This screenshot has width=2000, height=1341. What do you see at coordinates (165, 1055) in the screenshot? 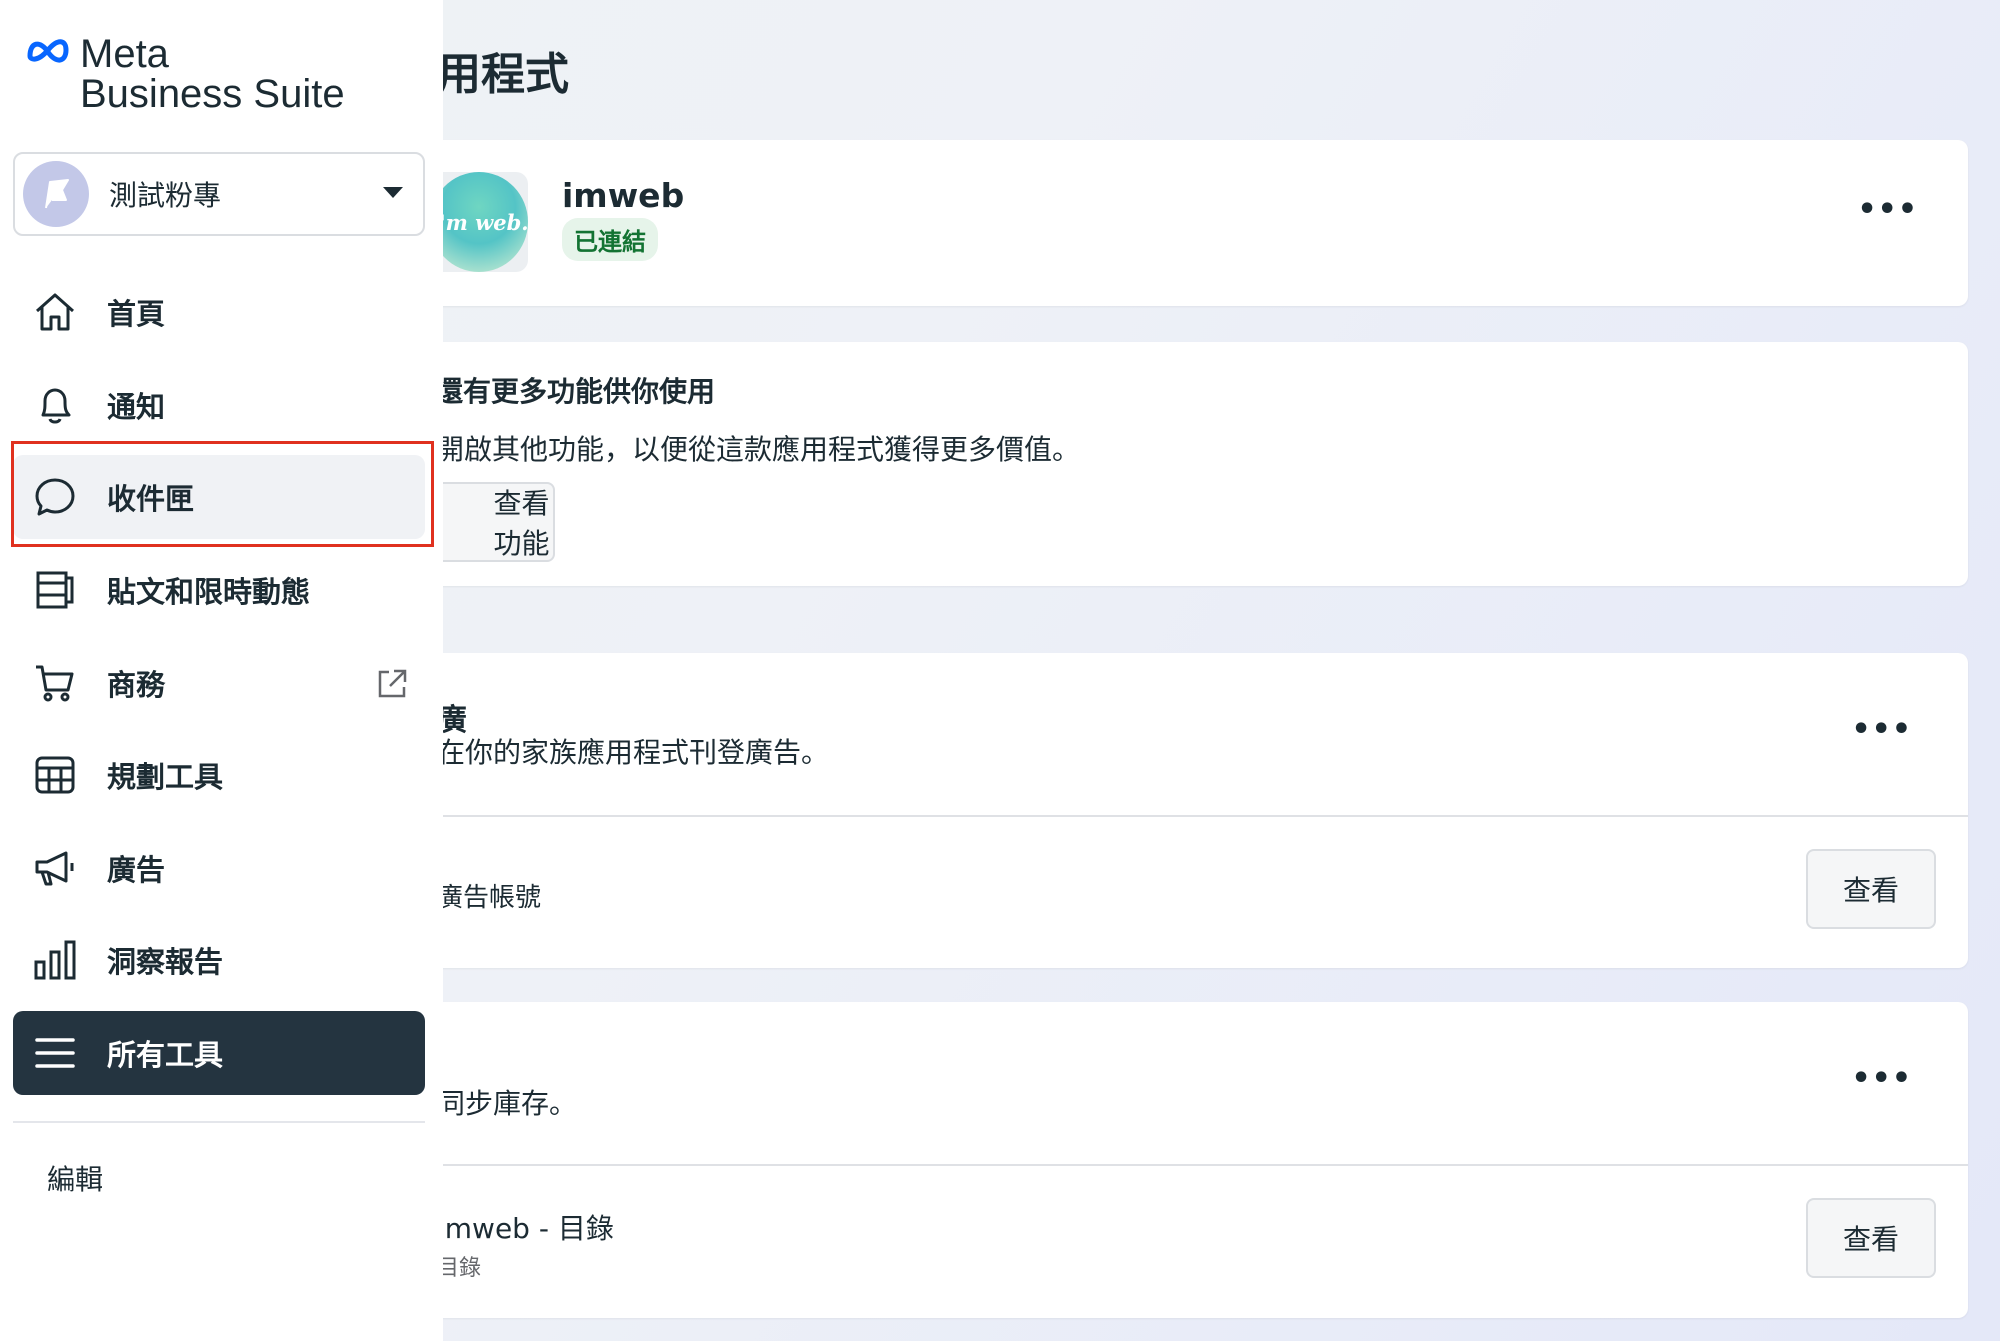
I see `sidebar-item-label: 所有工具` at bounding box center [165, 1055].